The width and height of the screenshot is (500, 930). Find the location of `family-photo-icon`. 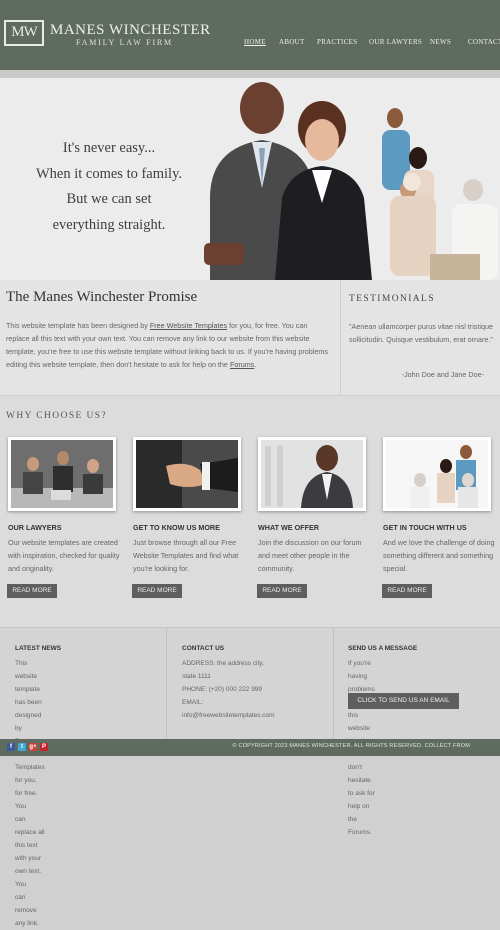

family-photo-icon is located at coordinates (437, 474).